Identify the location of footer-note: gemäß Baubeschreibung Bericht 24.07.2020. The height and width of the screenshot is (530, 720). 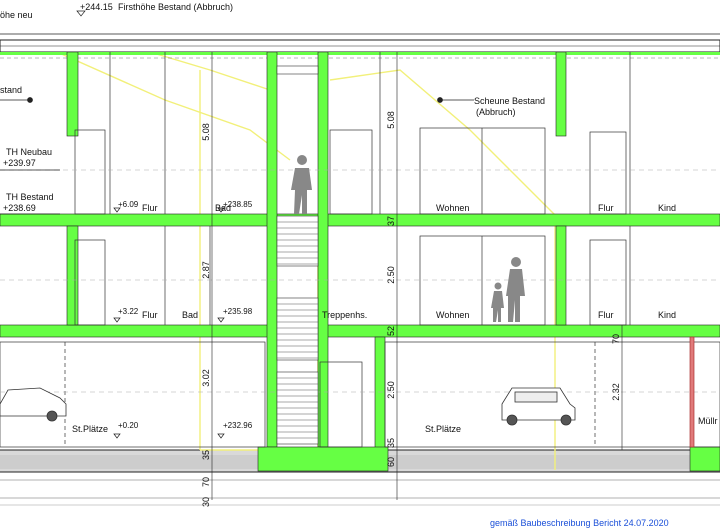
(579, 523).